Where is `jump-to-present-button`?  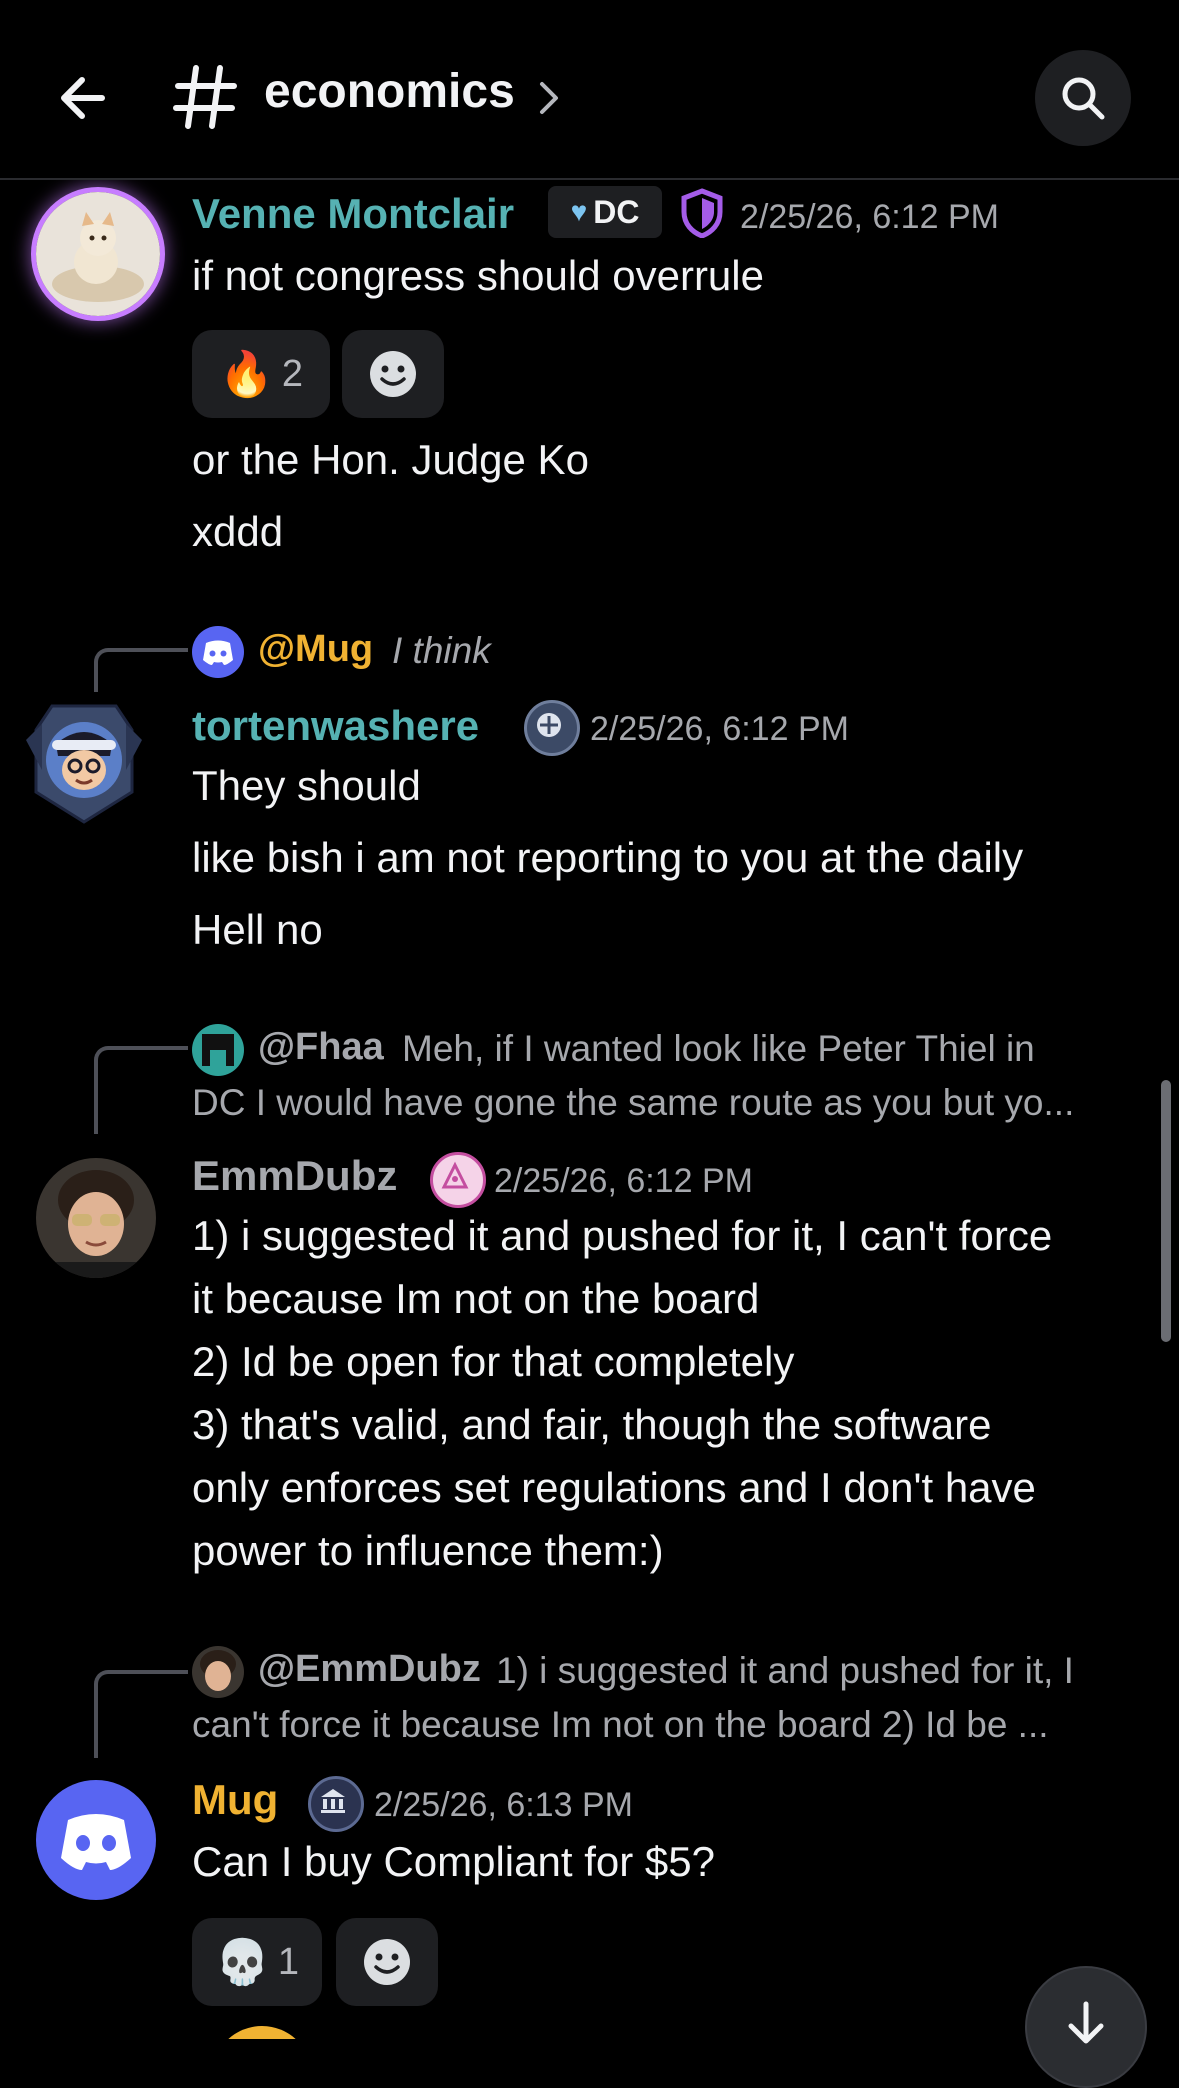
jump-to-present-button is located at coordinates (1086, 2027).